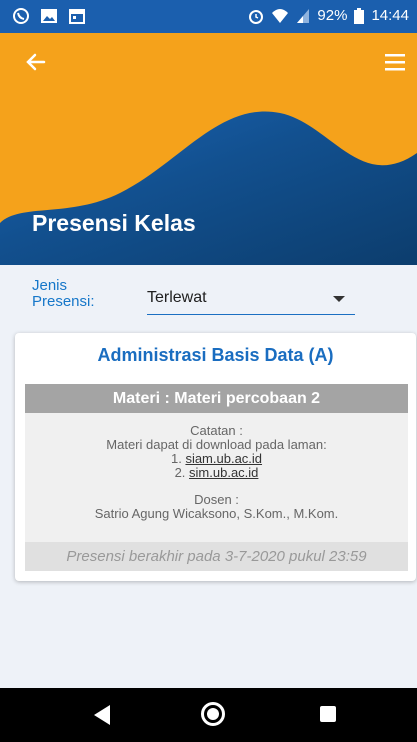  What do you see at coordinates (216, 398) in the screenshot?
I see `materi-title: Materi : Materi percobaan 2` at bounding box center [216, 398].